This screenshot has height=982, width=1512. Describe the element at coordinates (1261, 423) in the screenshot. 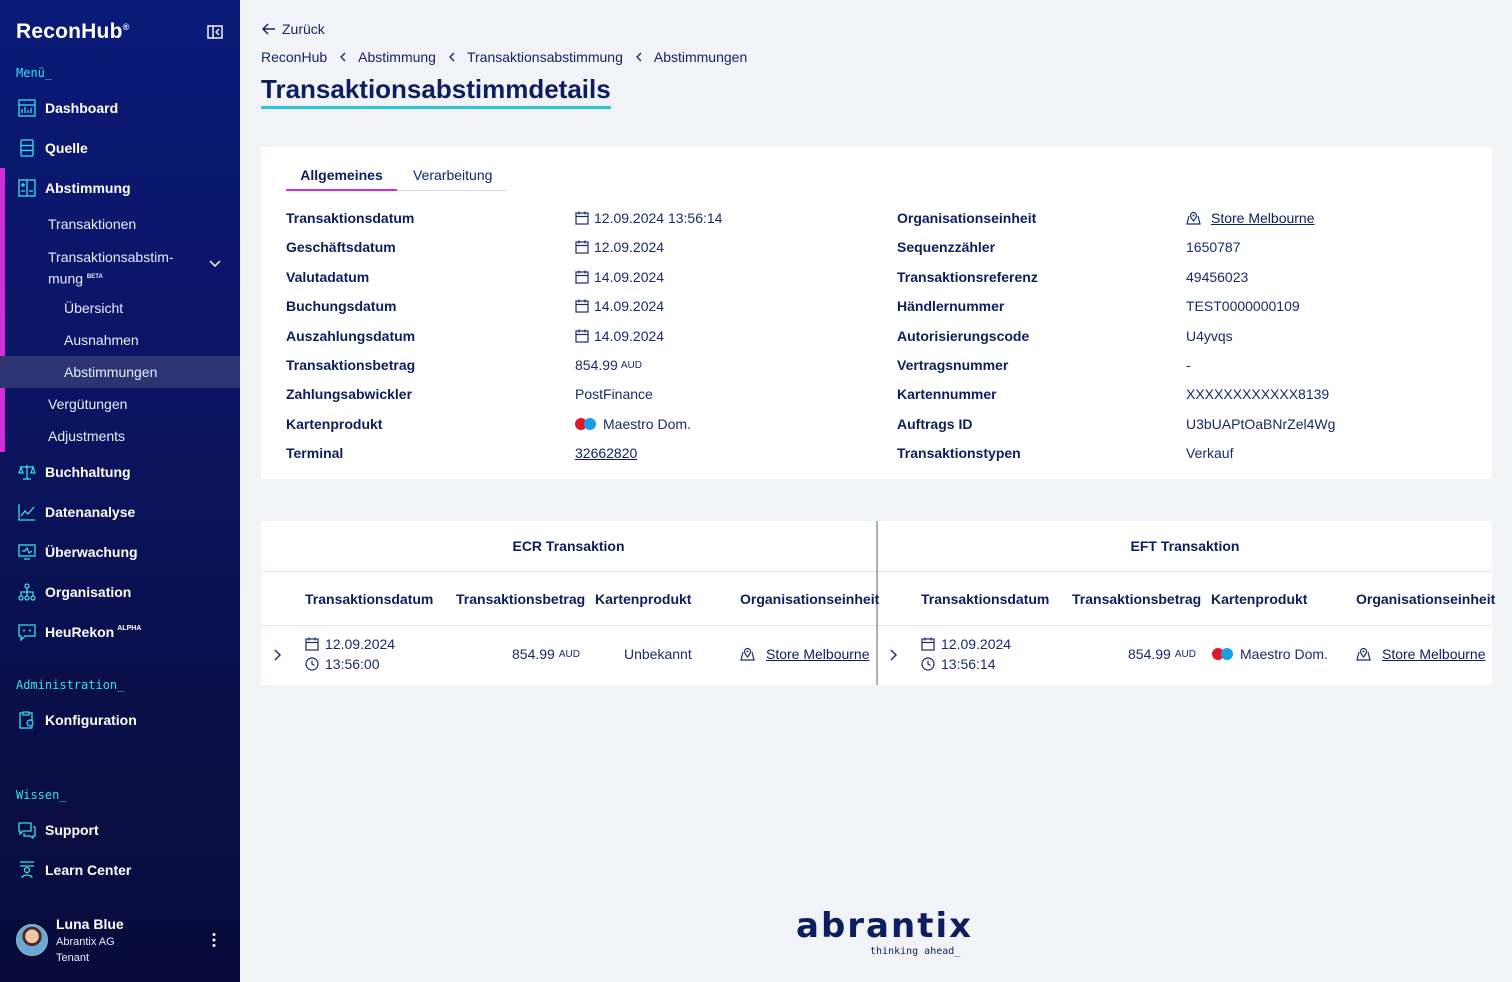

I see `detail-value: U3bUAPtOaBNrZel4Wg` at that location.